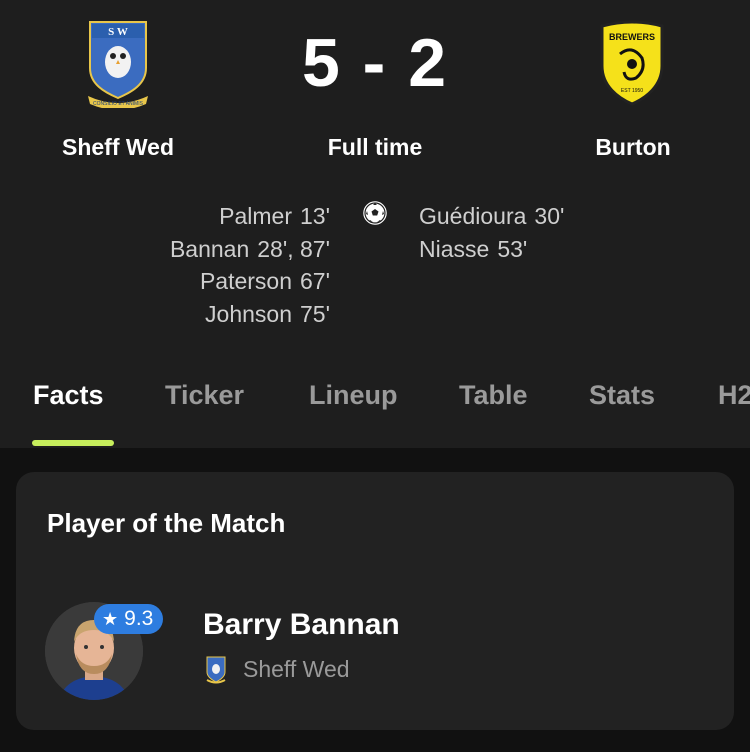 The height and width of the screenshot is (752, 750). I want to click on rating-value: 9.3, so click(139, 618).